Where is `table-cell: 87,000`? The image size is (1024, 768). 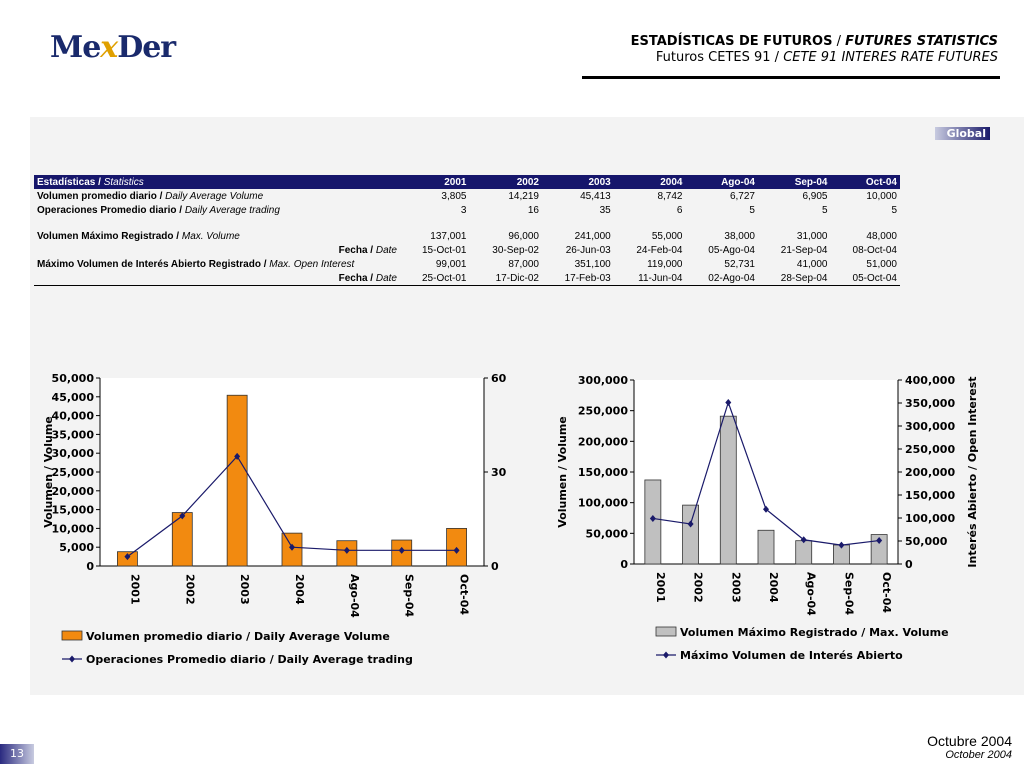
table-cell: 87,000 is located at coordinates (523, 264).